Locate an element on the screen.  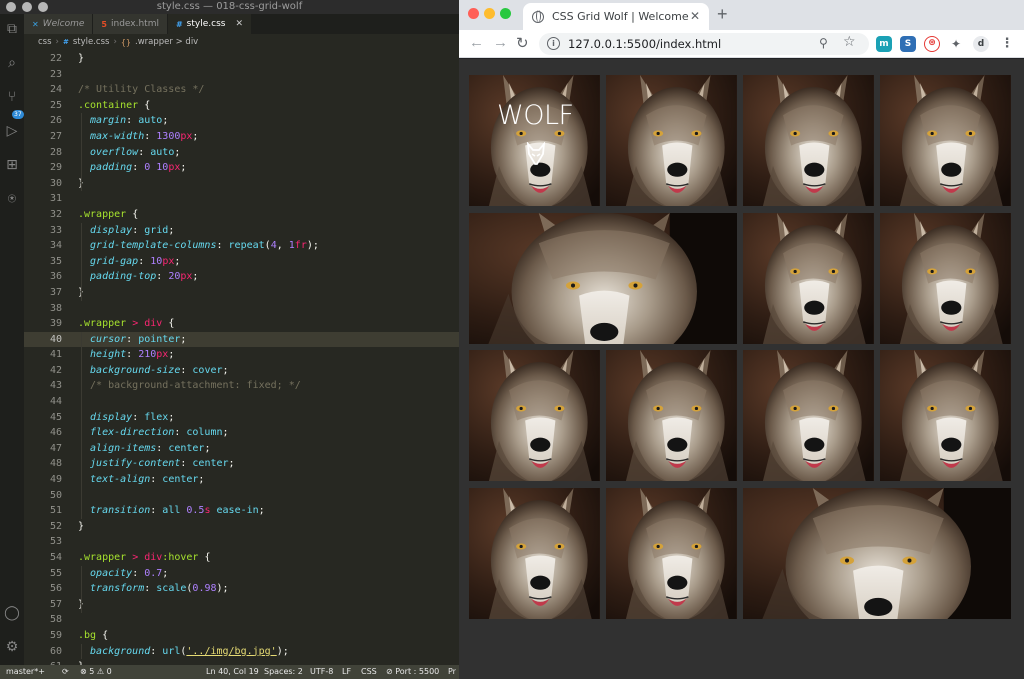
code-line: 47 align-items: center; is located at coordinates (241, 449).